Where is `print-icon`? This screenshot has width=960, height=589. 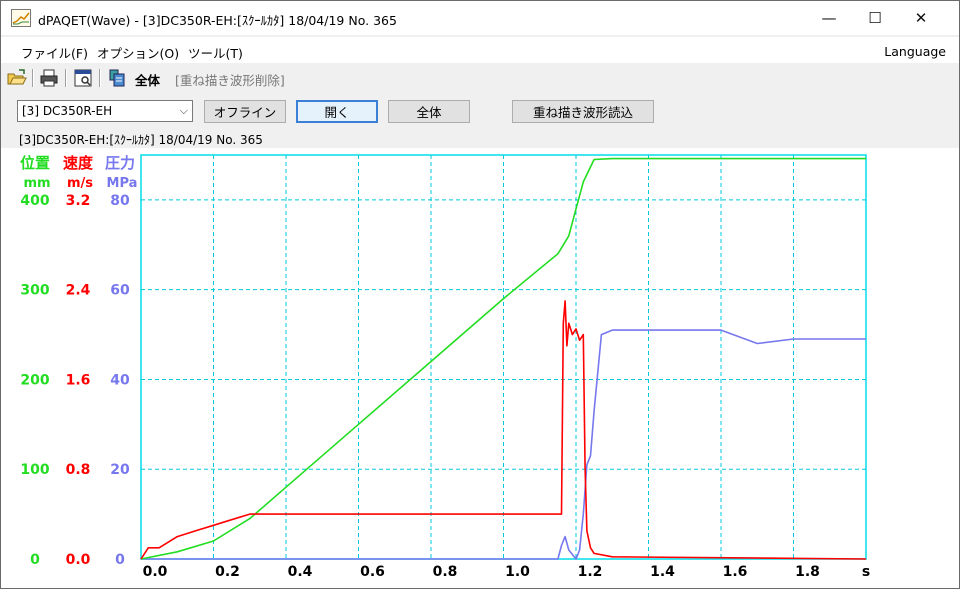 print-icon is located at coordinates (49, 78).